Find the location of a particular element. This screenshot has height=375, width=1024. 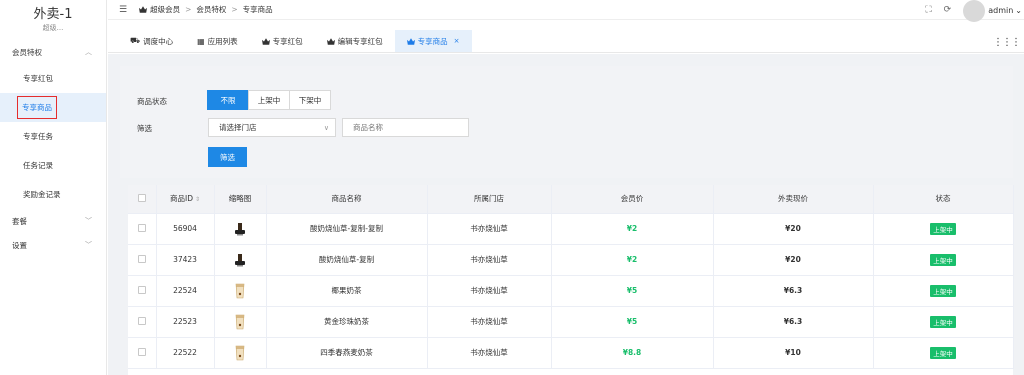

tab-exclusive-redpacket: 专享红包 is located at coordinates (282, 41).